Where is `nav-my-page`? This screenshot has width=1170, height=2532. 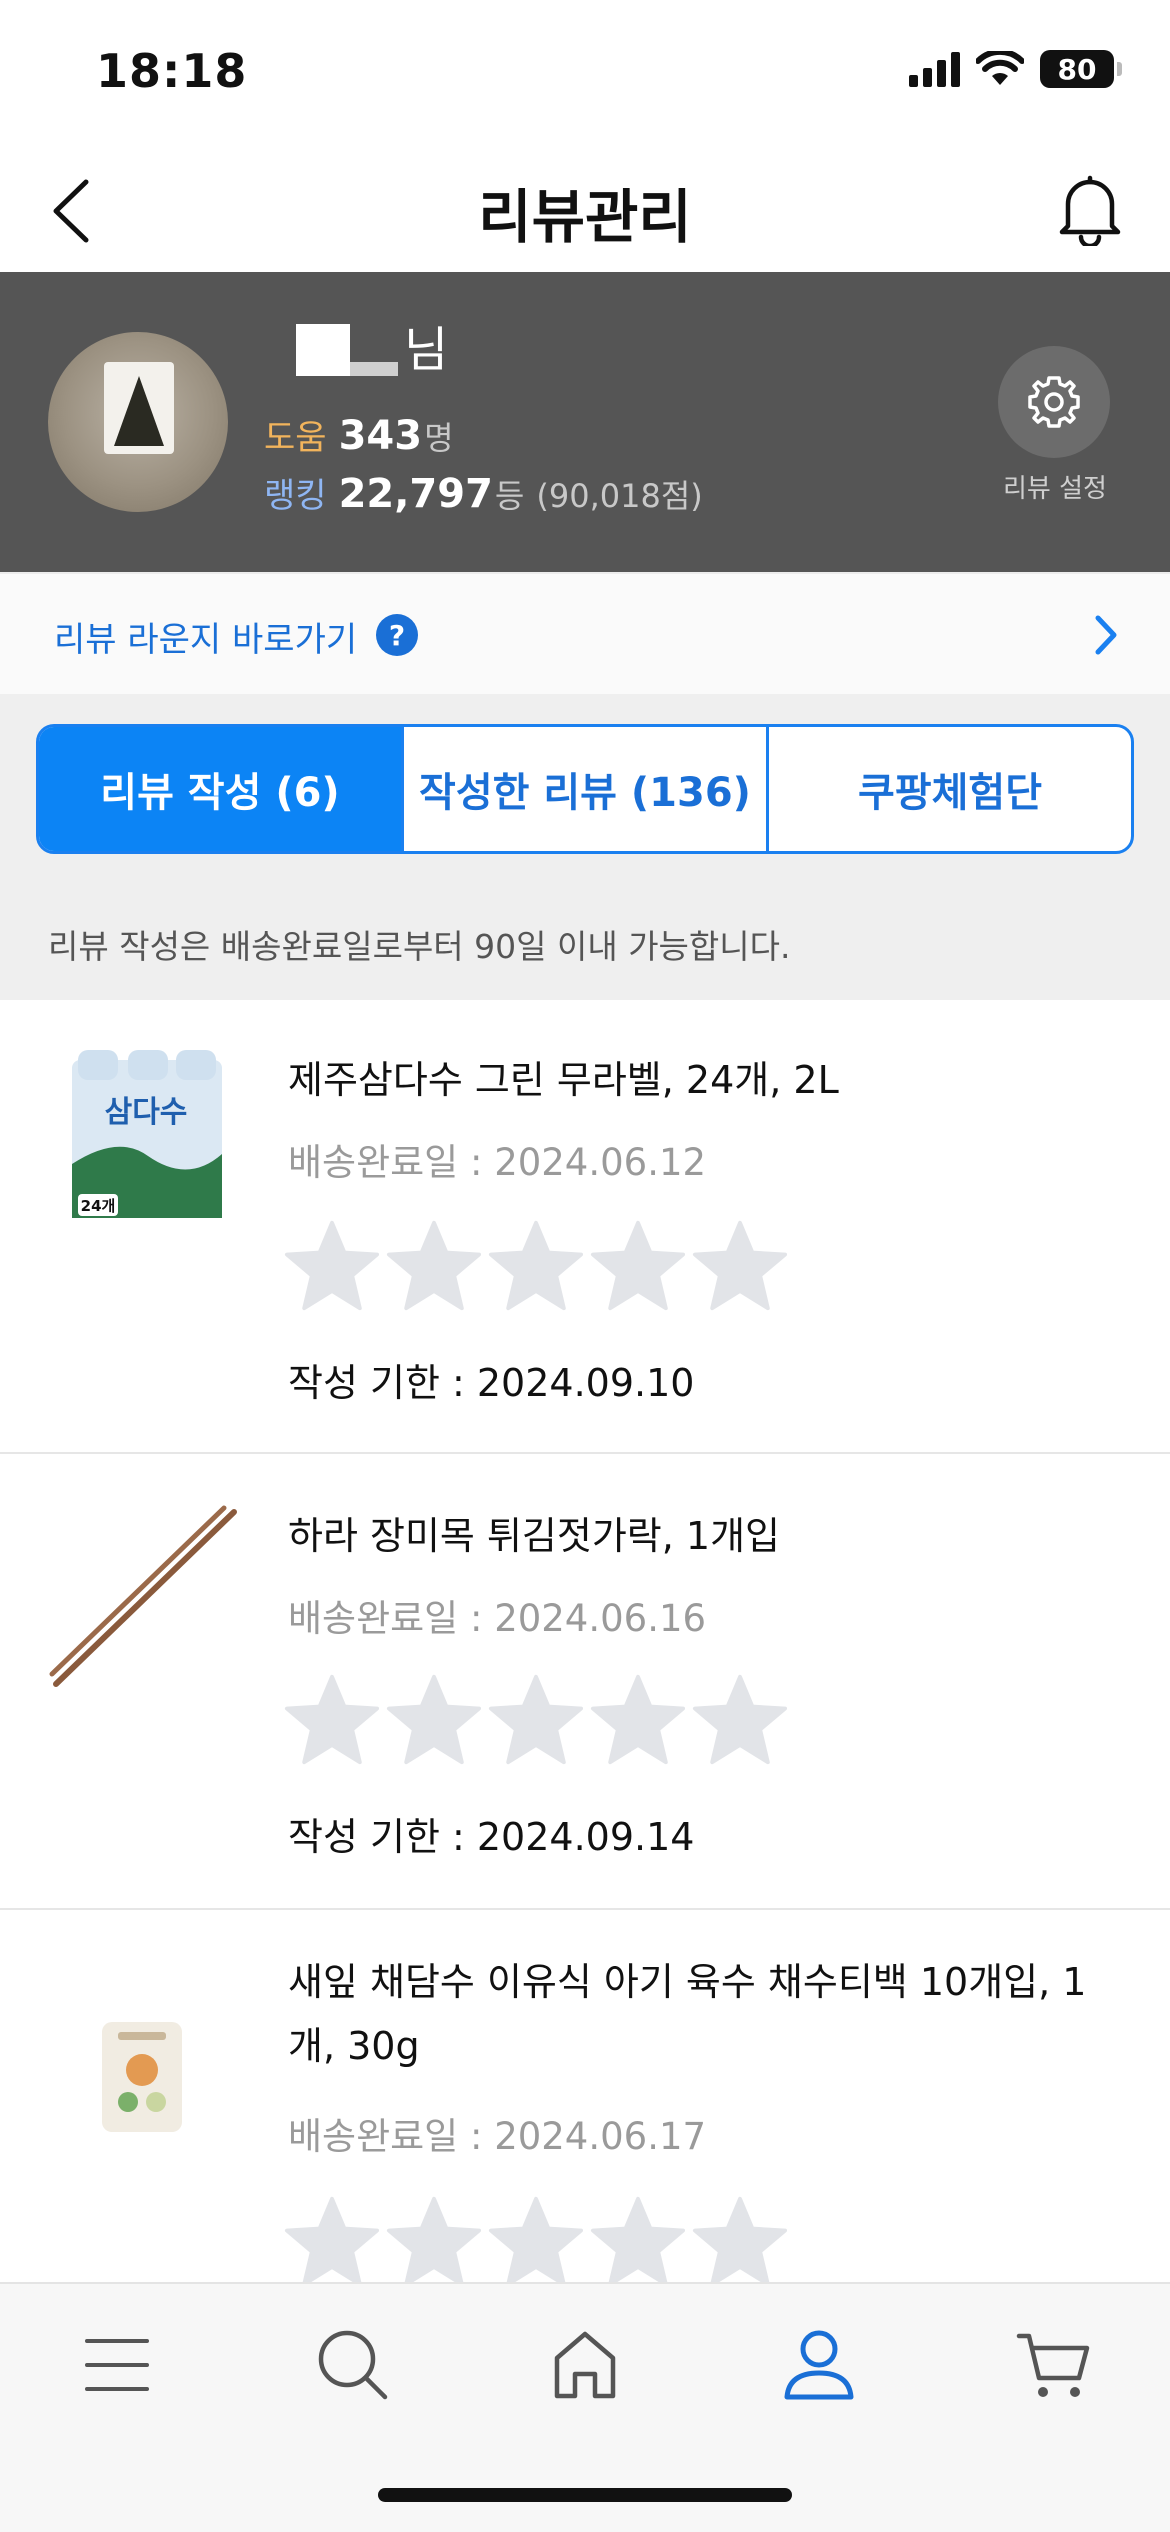 nav-my-page is located at coordinates (819, 2365).